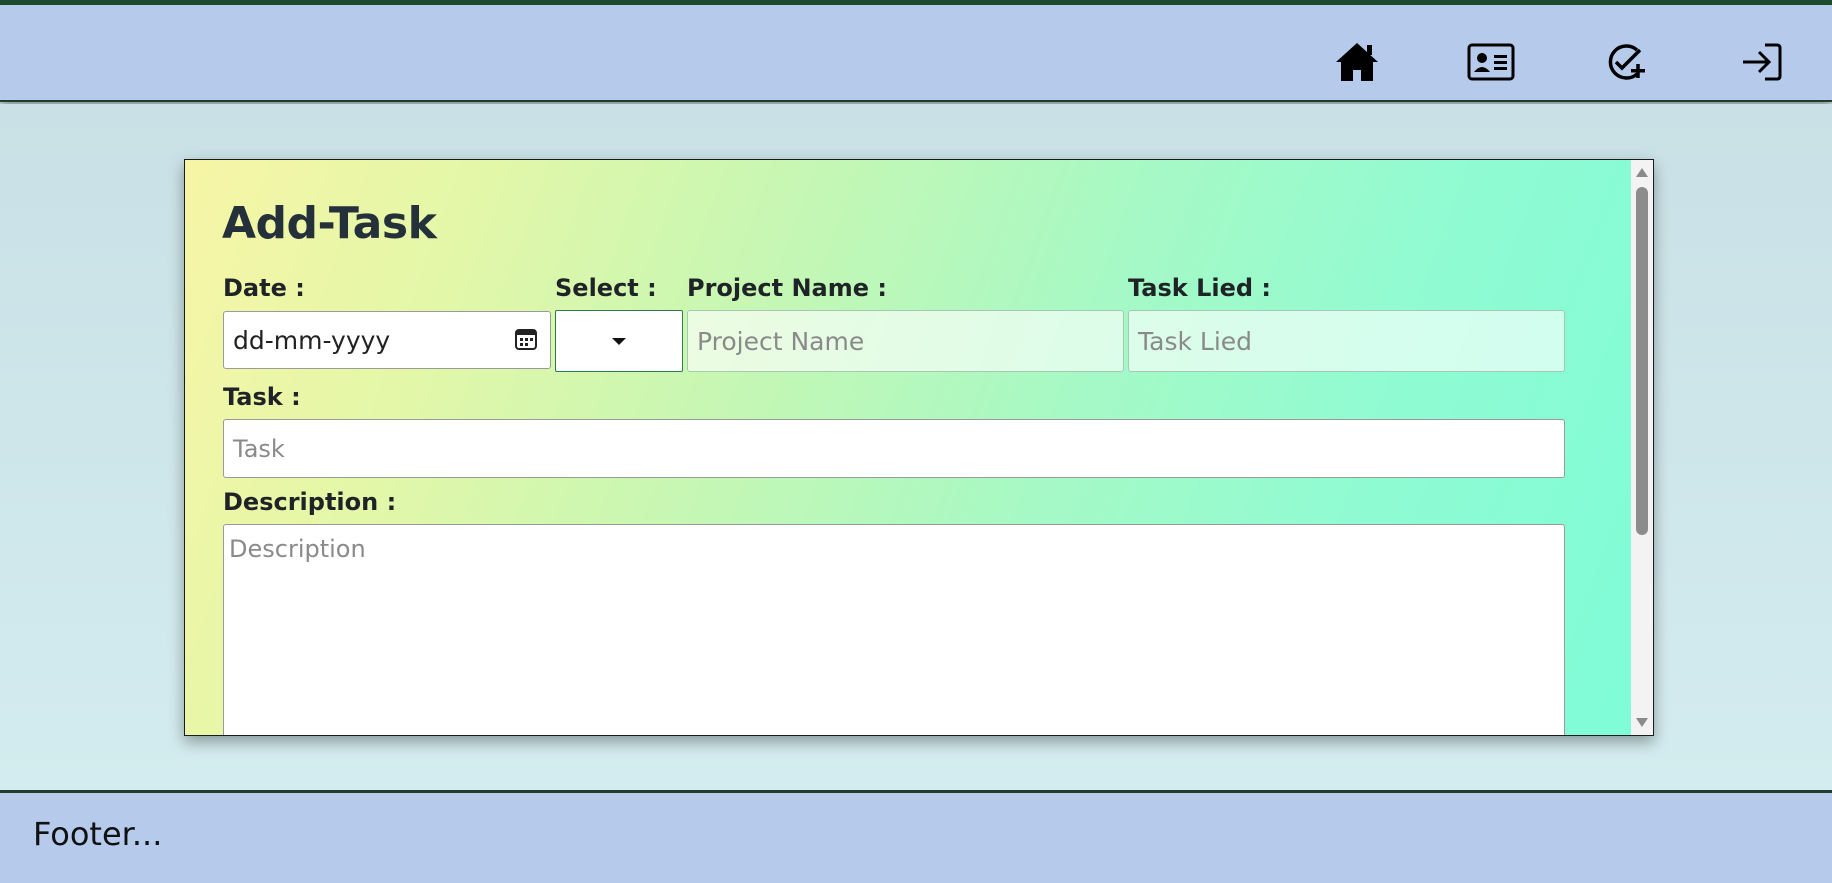  What do you see at coordinates (526, 342) in the screenshot?
I see `calendar-icon` at bounding box center [526, 342].